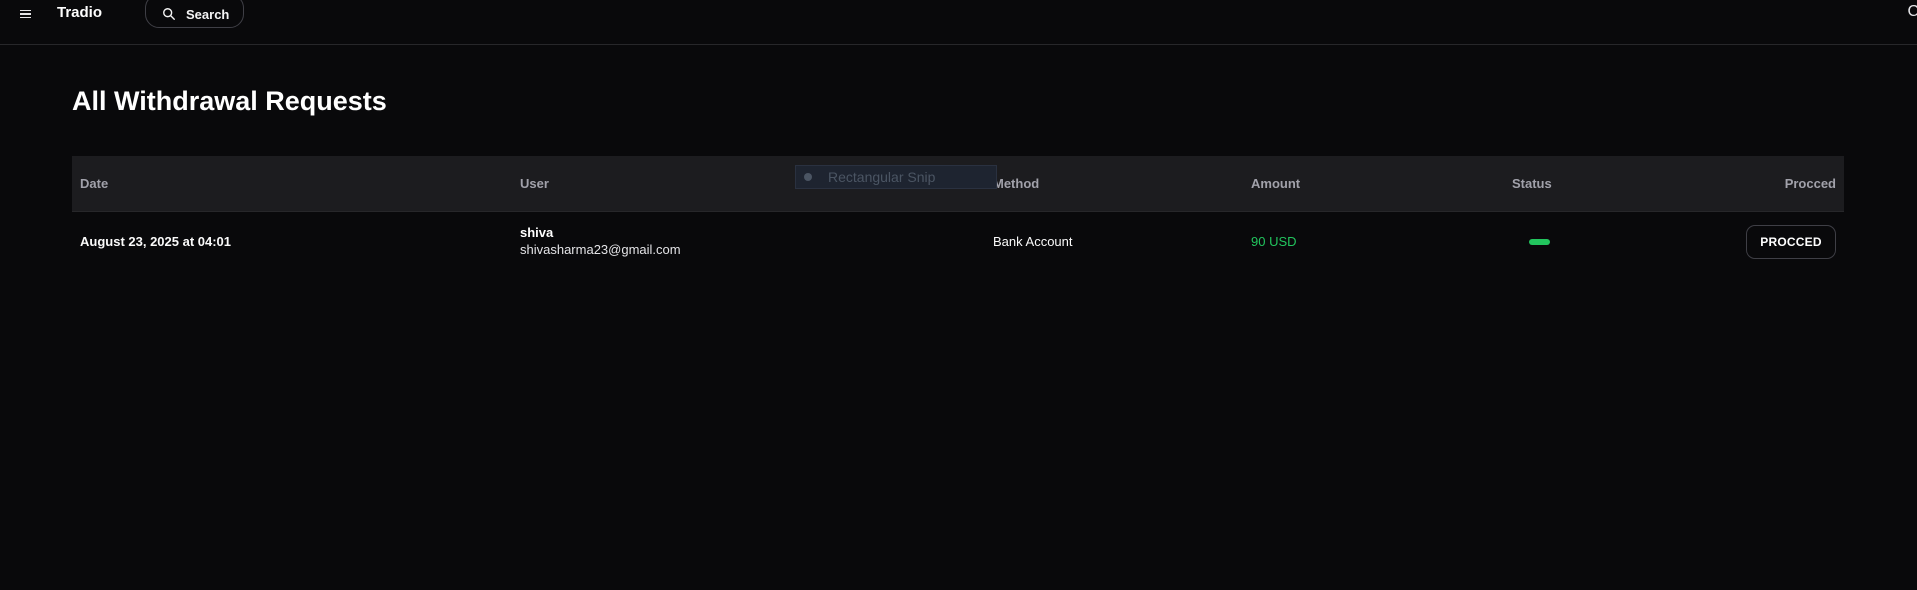 This screenshot has width=1917, height=590. What do you see at coordinates (94, 183) in the screenshot?
I see `column-header-date: Date` at bounding box center [94, 183].